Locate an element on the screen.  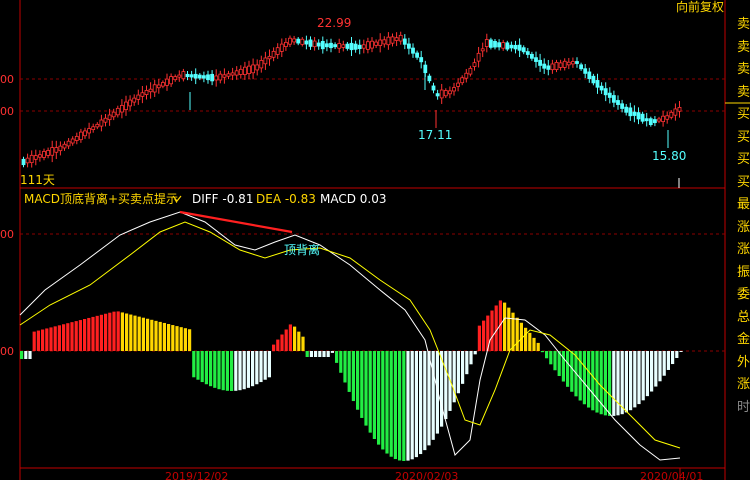
macd-value: MACD 0.03 is located at coordinates (353, 199).